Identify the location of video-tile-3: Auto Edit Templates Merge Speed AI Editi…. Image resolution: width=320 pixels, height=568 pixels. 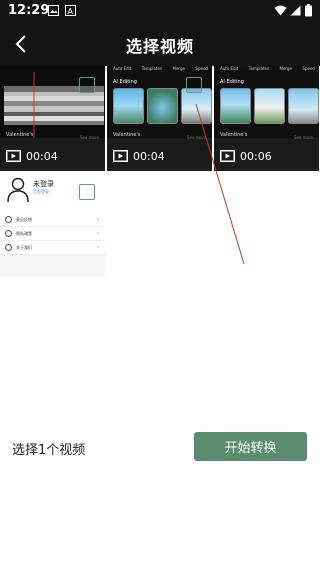
(266, 118).